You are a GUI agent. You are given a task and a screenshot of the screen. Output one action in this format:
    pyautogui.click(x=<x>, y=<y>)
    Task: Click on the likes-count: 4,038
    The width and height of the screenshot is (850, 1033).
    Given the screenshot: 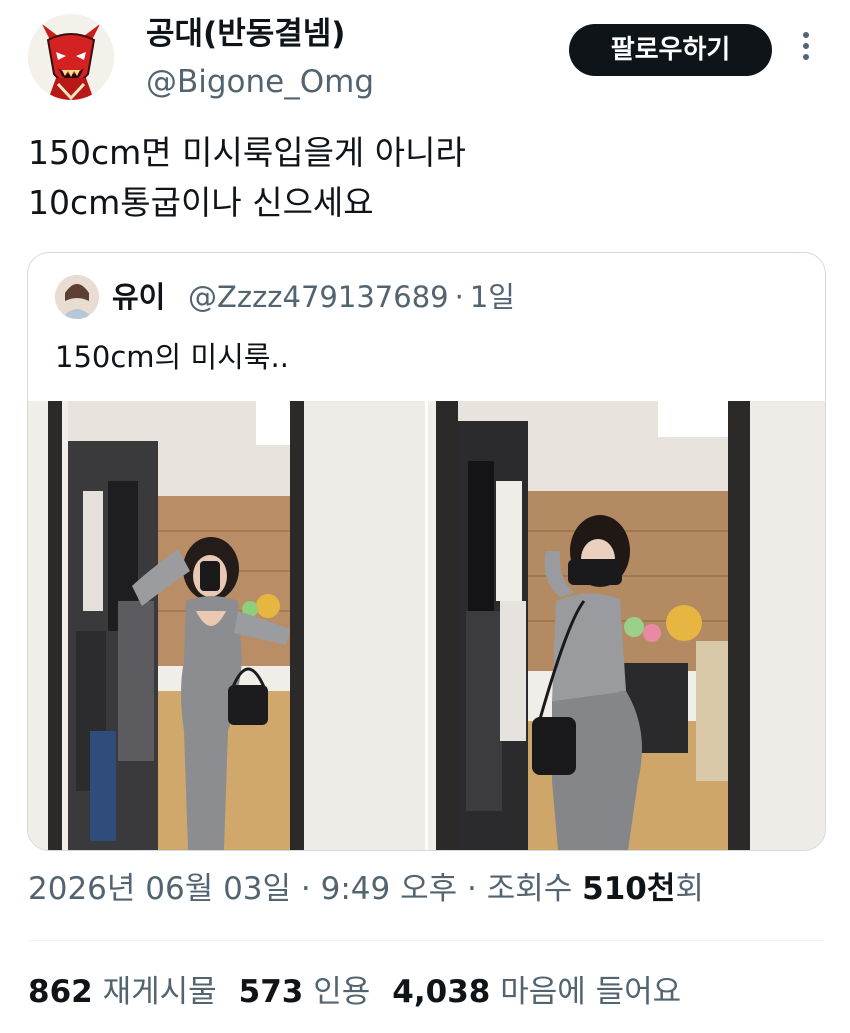 What is the action you would take?
    pyautogui.click(x=441, y=992)
    